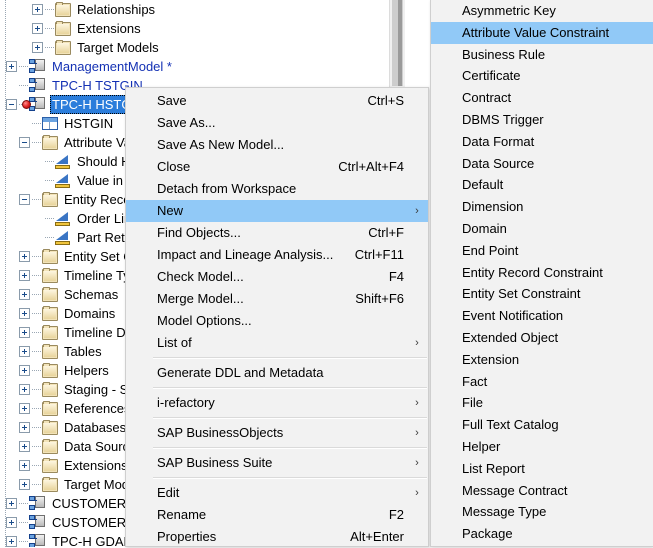 This screenshot has width=653, height=548. Describe the element at coordinates (277, 299) in the screenshot. I see `context-menu-item: Merge Model... Shift+F6` at that location.